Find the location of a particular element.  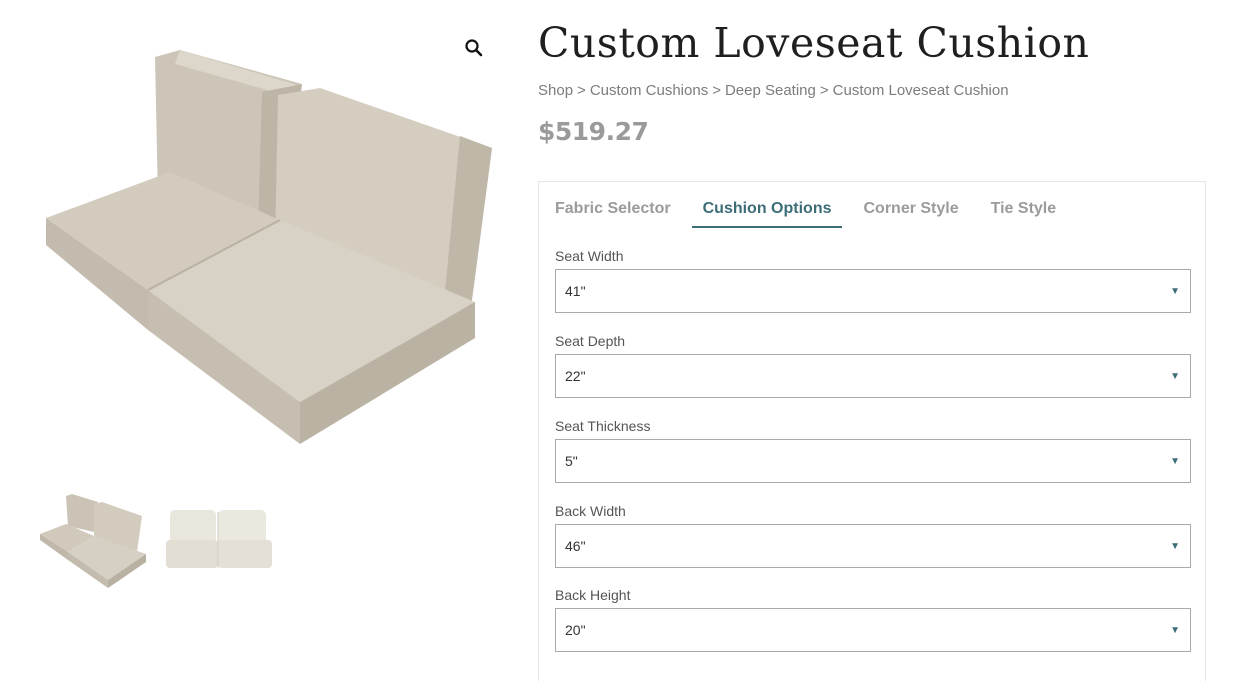

thumbnail-beige is located at coordinates (95, 541).